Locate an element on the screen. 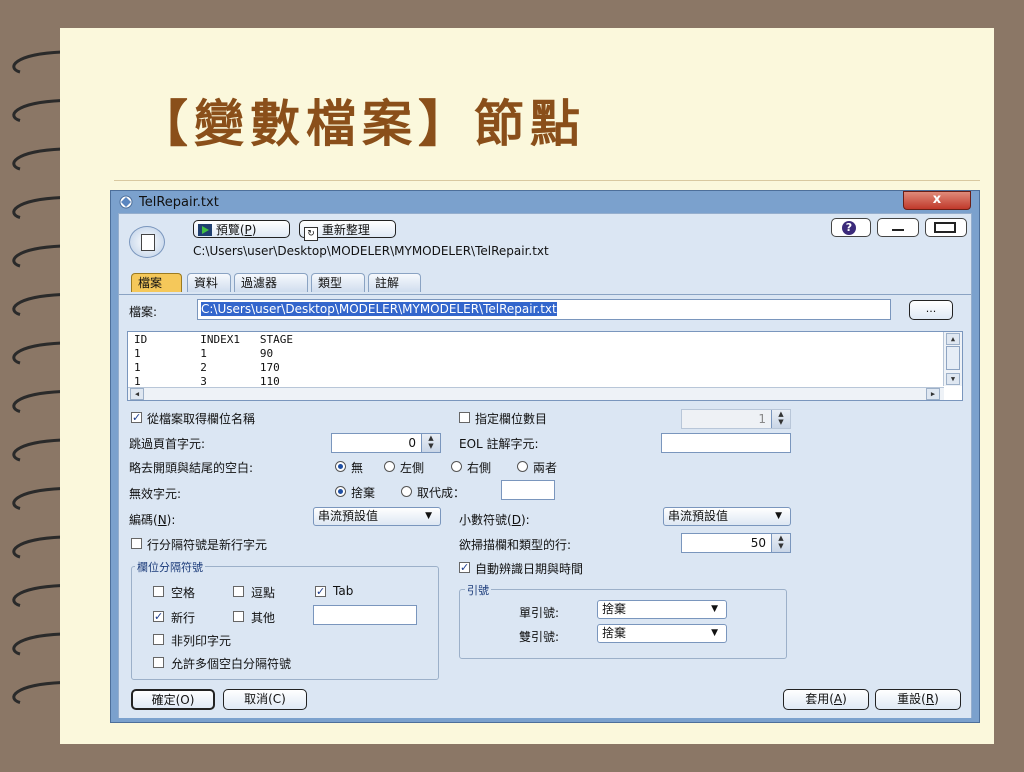 This screenshot has width=1024, height=772. field-count-spinner: 1 ▲ ▼ is located at coordinates (736, 419).